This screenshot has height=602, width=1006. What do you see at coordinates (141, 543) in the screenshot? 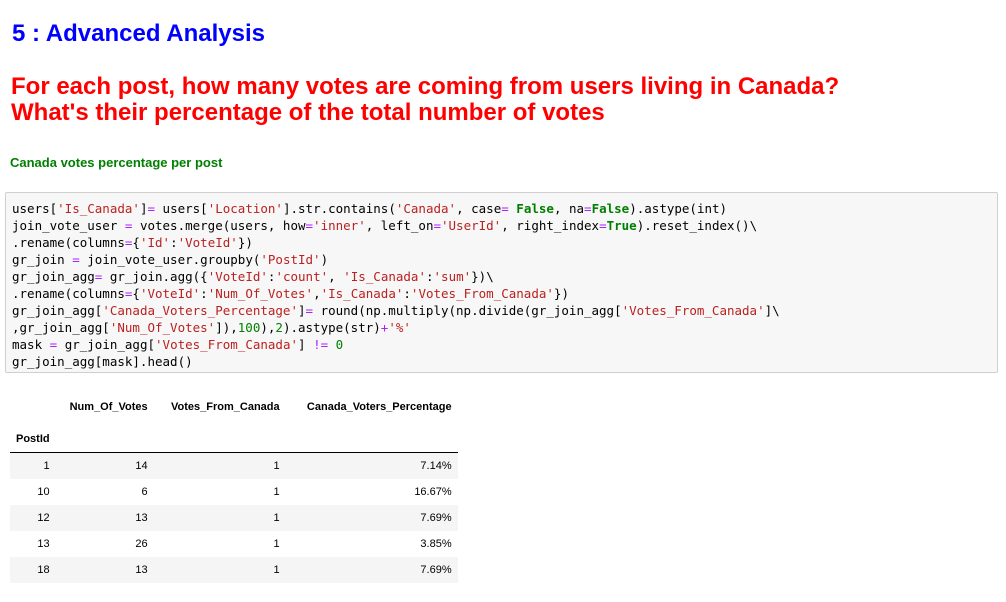
I see `cell-num-of-votes: 26` at bounding box center [141, 543].